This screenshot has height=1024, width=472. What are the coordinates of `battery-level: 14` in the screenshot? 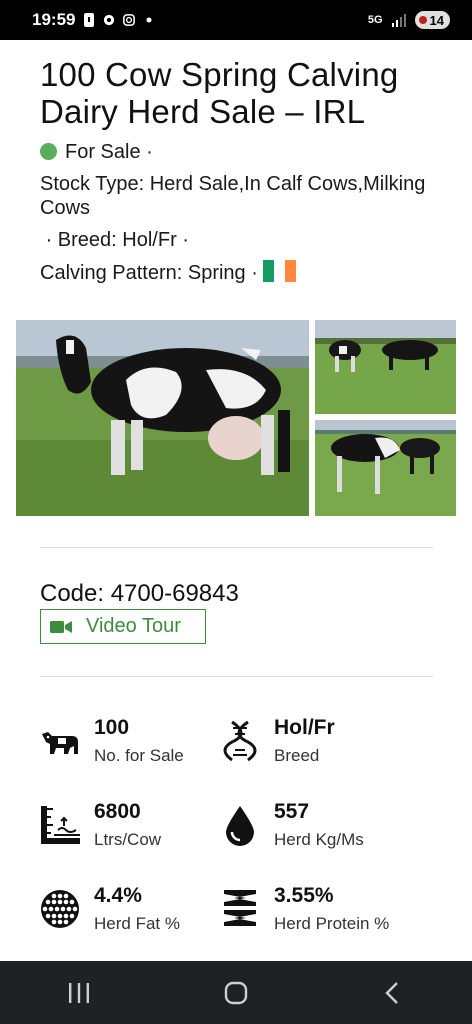 It's located at (436, 20).